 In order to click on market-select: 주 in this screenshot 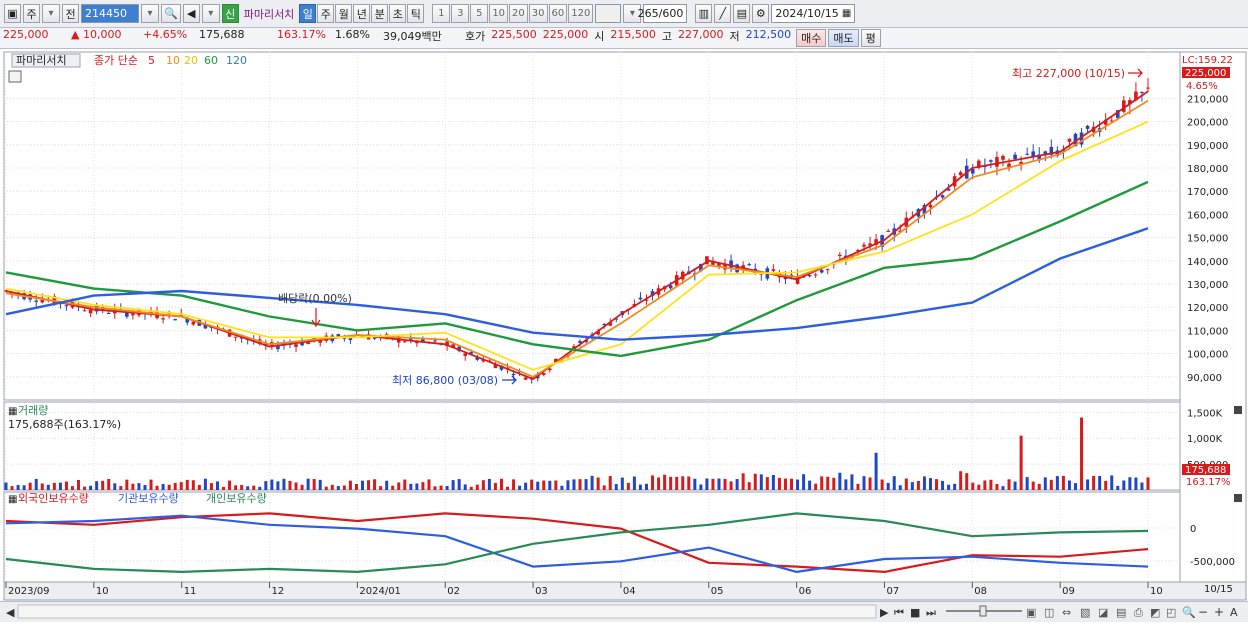, I will do `click(31, 13)`.